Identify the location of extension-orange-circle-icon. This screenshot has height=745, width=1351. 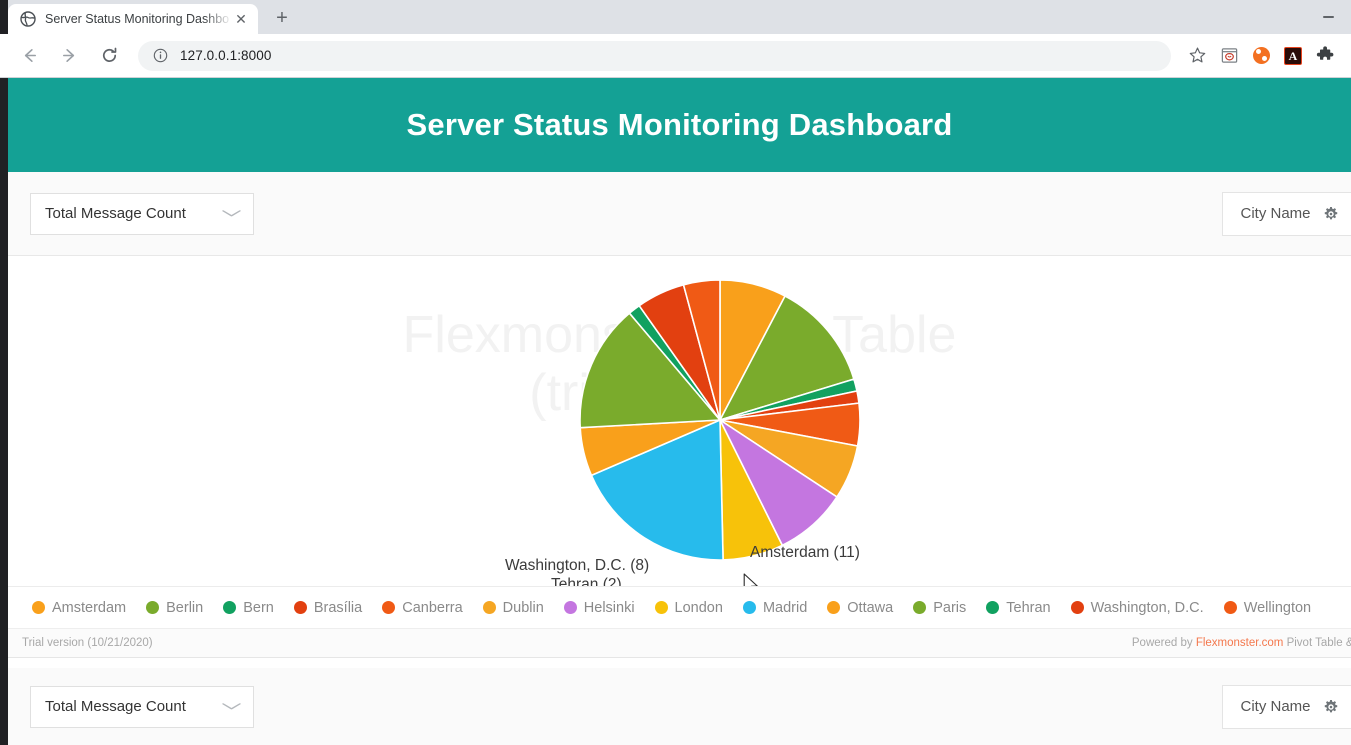
(1261, 56).